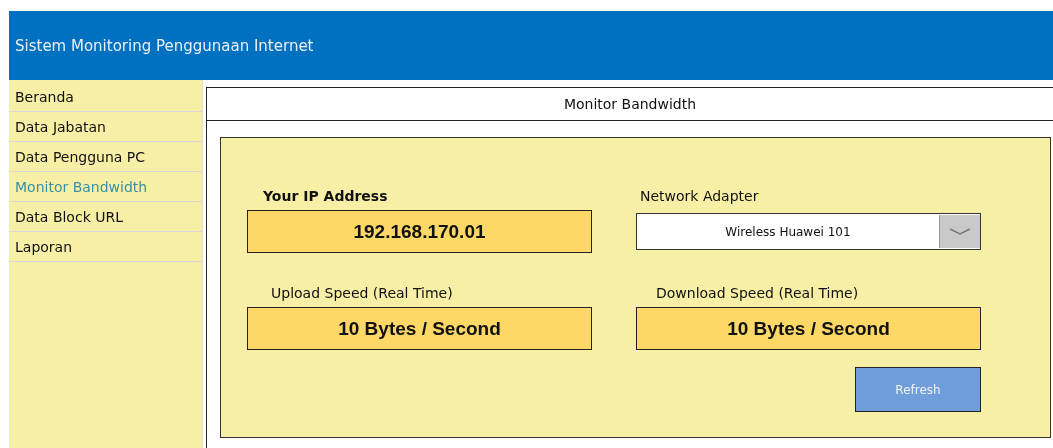  I want to click on ip-value: 192.168.170.01, so click(419, 231).